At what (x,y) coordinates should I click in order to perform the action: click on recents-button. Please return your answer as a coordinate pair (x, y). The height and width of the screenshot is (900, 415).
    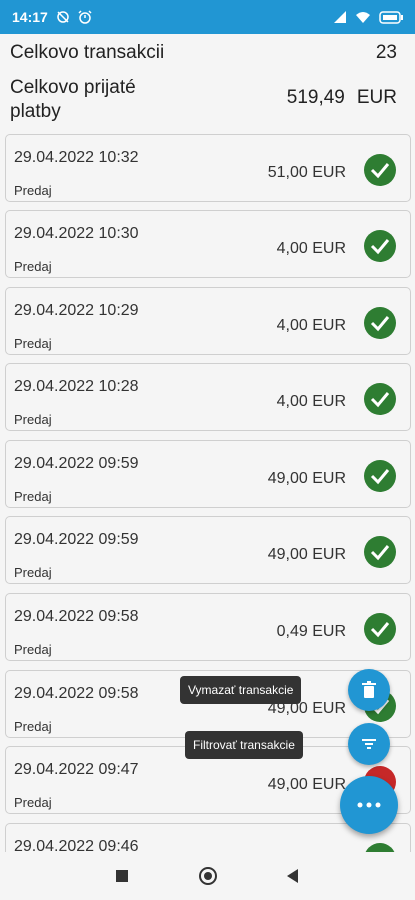
    Looking at the image, I should click on (122, 876).